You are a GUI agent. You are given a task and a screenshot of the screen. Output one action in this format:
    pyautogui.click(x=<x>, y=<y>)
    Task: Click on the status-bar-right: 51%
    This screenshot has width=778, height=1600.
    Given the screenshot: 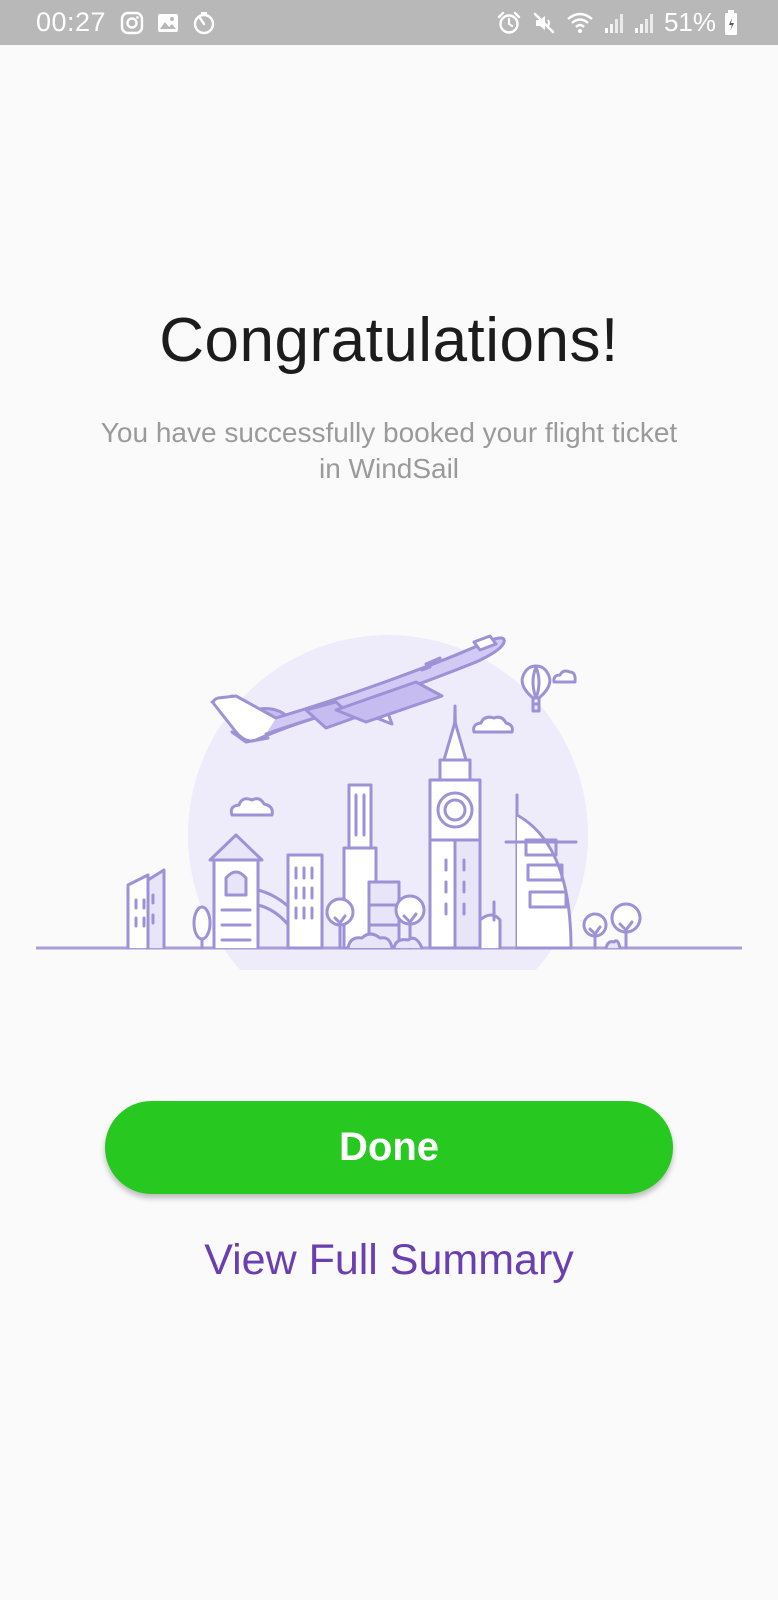 What is the action you would take?
    pyautogui.click(x=622, y=22)
    